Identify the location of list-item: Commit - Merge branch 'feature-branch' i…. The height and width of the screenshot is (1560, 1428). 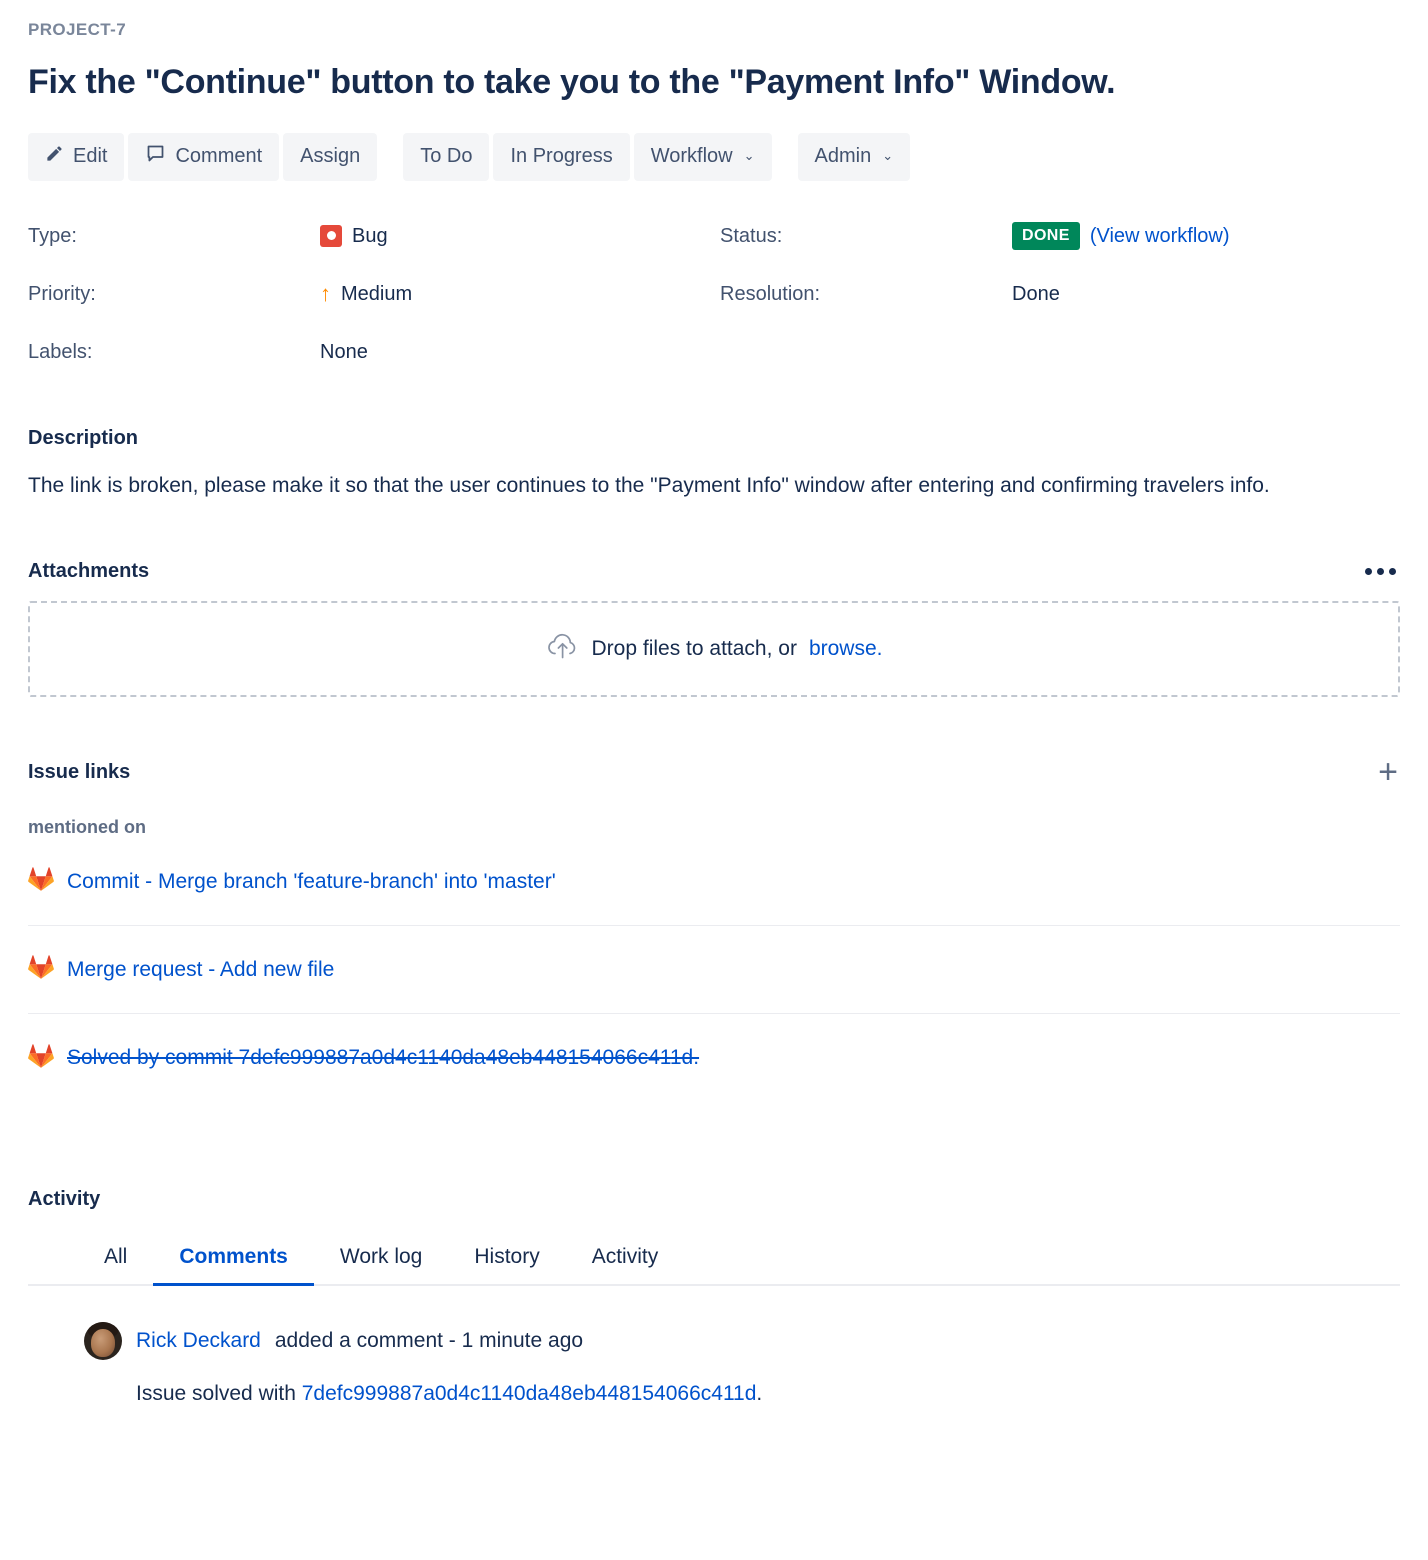
(714, 882).